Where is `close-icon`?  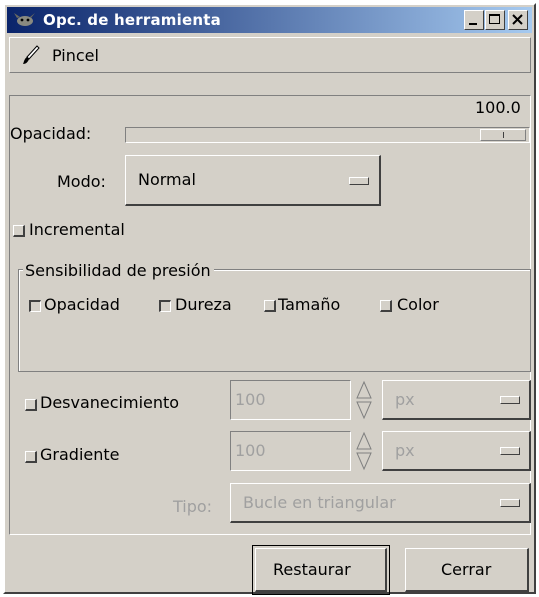 close-icon is located at coordinates (518, 20).